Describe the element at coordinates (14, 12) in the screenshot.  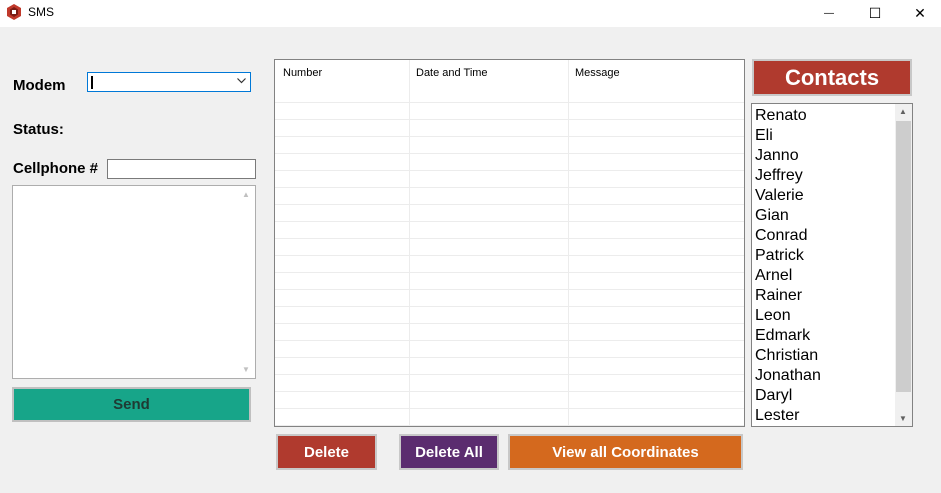
I see `sms-app-icon` at that location.